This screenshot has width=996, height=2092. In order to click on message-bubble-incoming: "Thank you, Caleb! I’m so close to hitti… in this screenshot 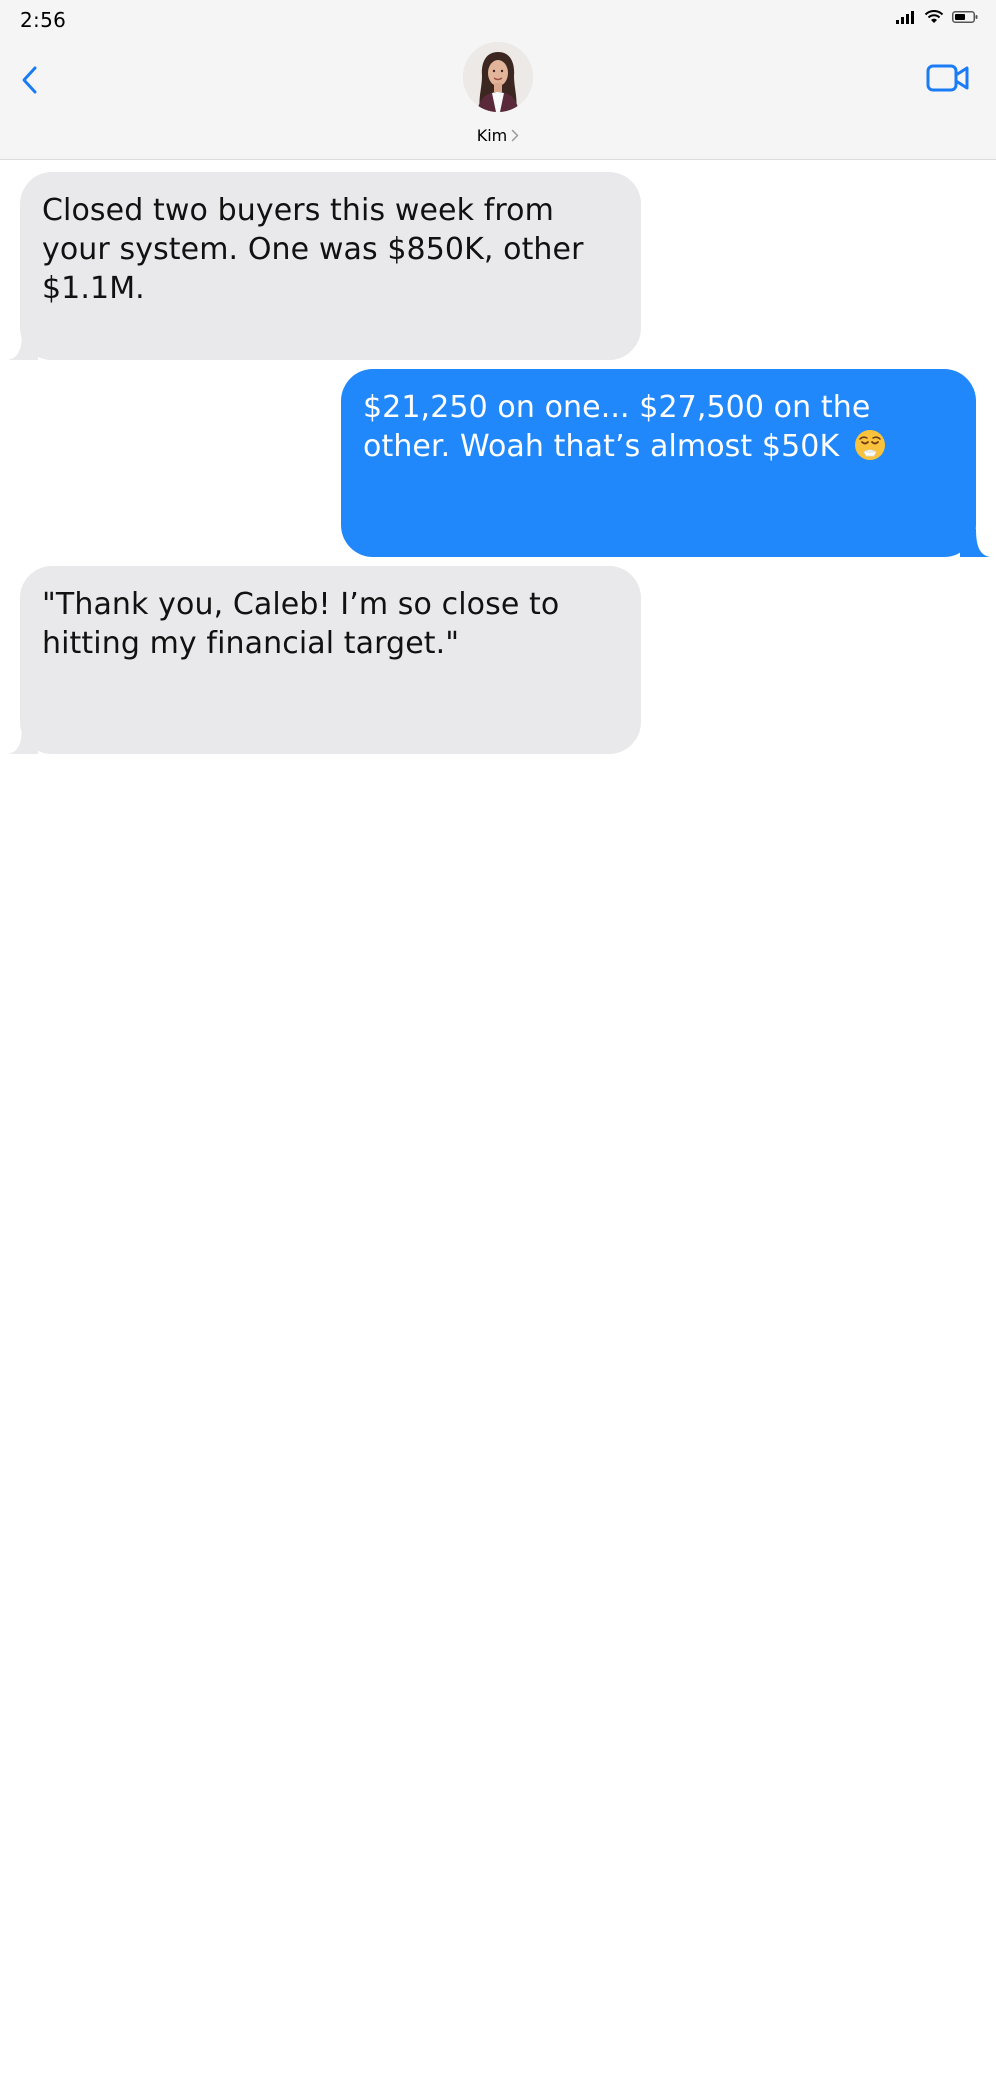, I will do `click(324, 660)`.